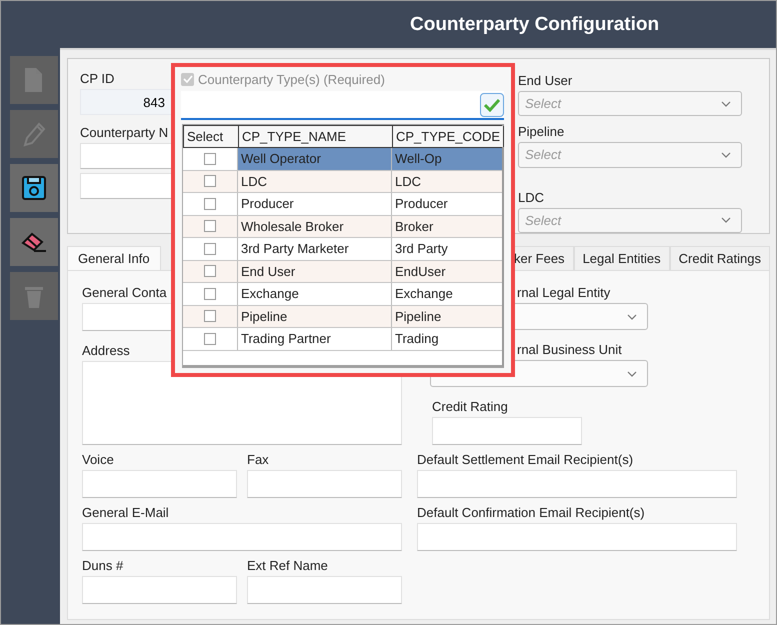 The image size is (777, 625). I want to click on field-label: CP ID, so click(97, 79).